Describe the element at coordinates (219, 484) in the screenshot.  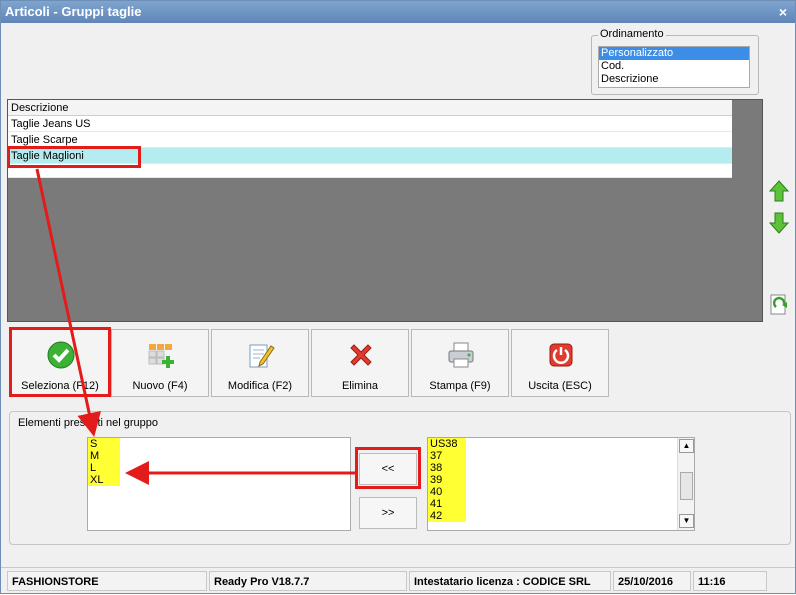
I see `group-elements-list: S M L XL` at that location.